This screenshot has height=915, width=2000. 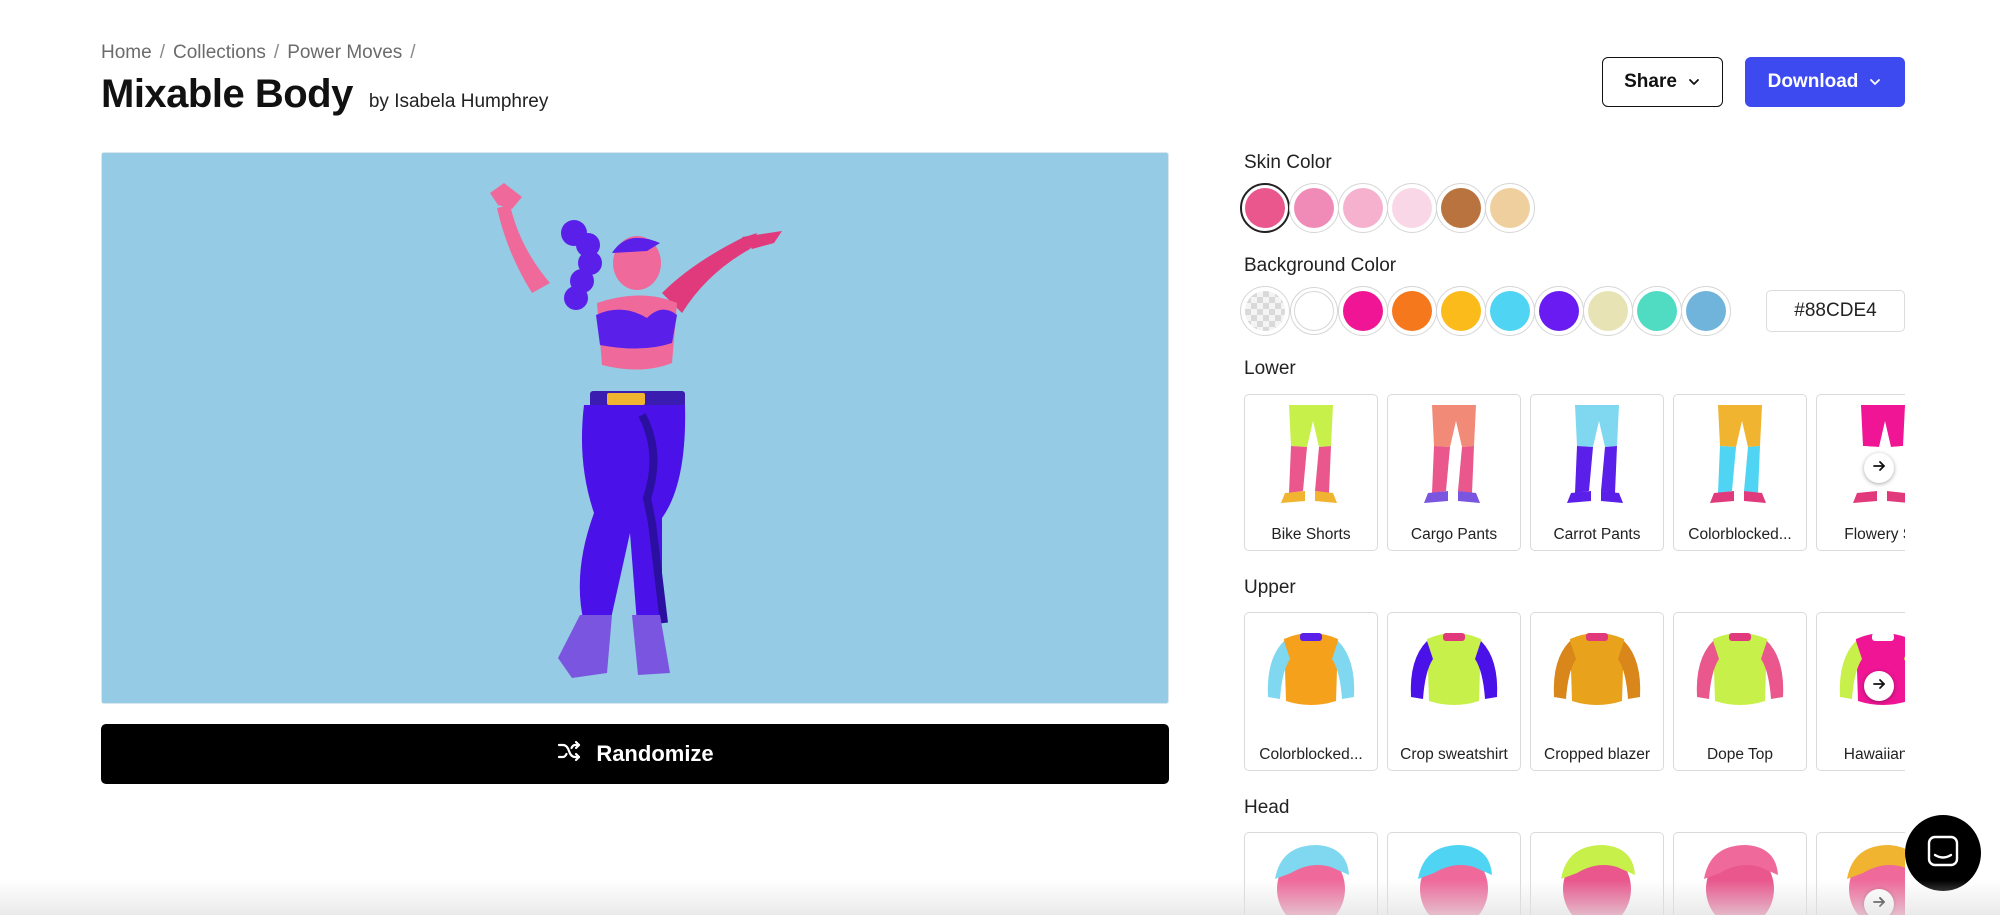 What do you see at coordinates (1597, 534) in the screenshot?
I see `lower-option-label: Carrot Pants` at bounding box center [1597, 534].